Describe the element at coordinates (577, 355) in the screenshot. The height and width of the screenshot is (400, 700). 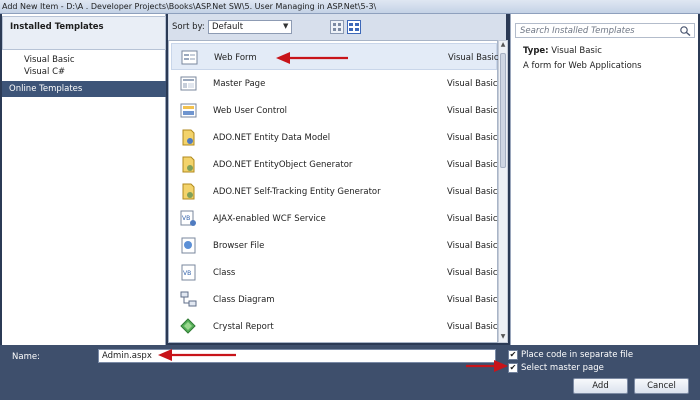
I see `code-separate-label: Place code in separate file` at that location.